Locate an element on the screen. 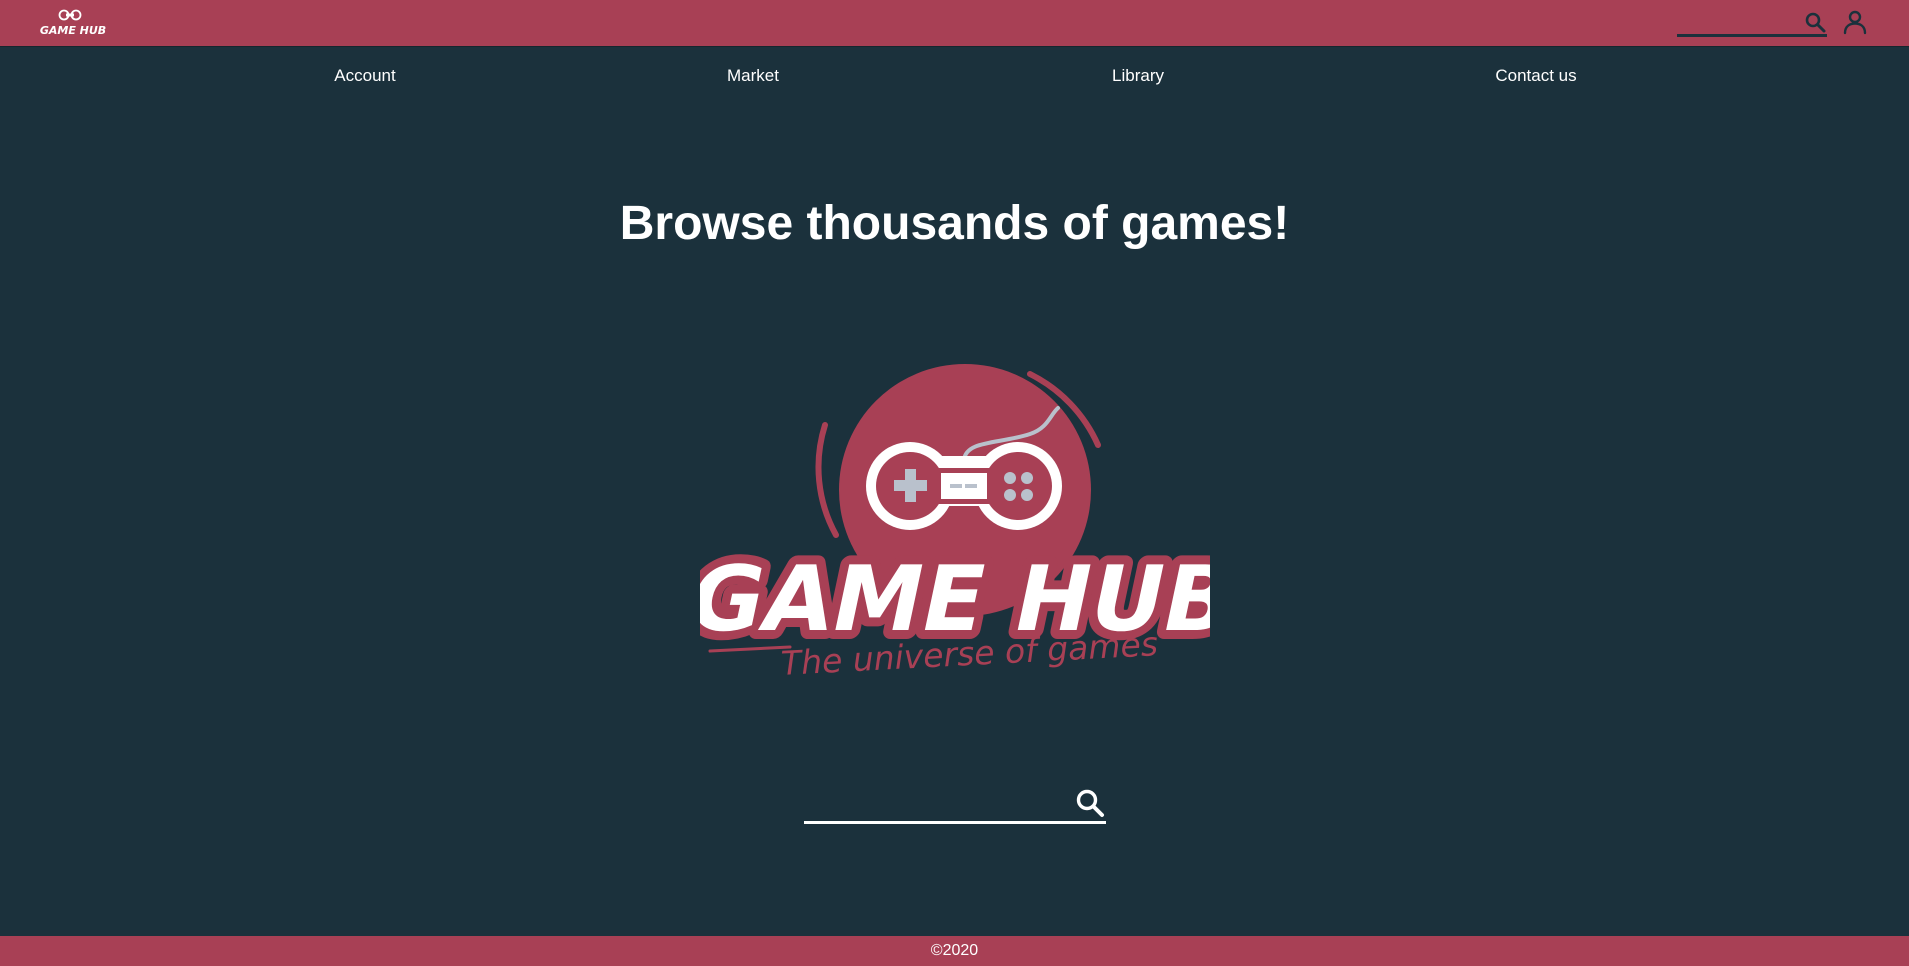 Image resolution: width=1909 pixels, height=966 pixels. copyright-text: ©2020 is located at coordinates (954, 950).